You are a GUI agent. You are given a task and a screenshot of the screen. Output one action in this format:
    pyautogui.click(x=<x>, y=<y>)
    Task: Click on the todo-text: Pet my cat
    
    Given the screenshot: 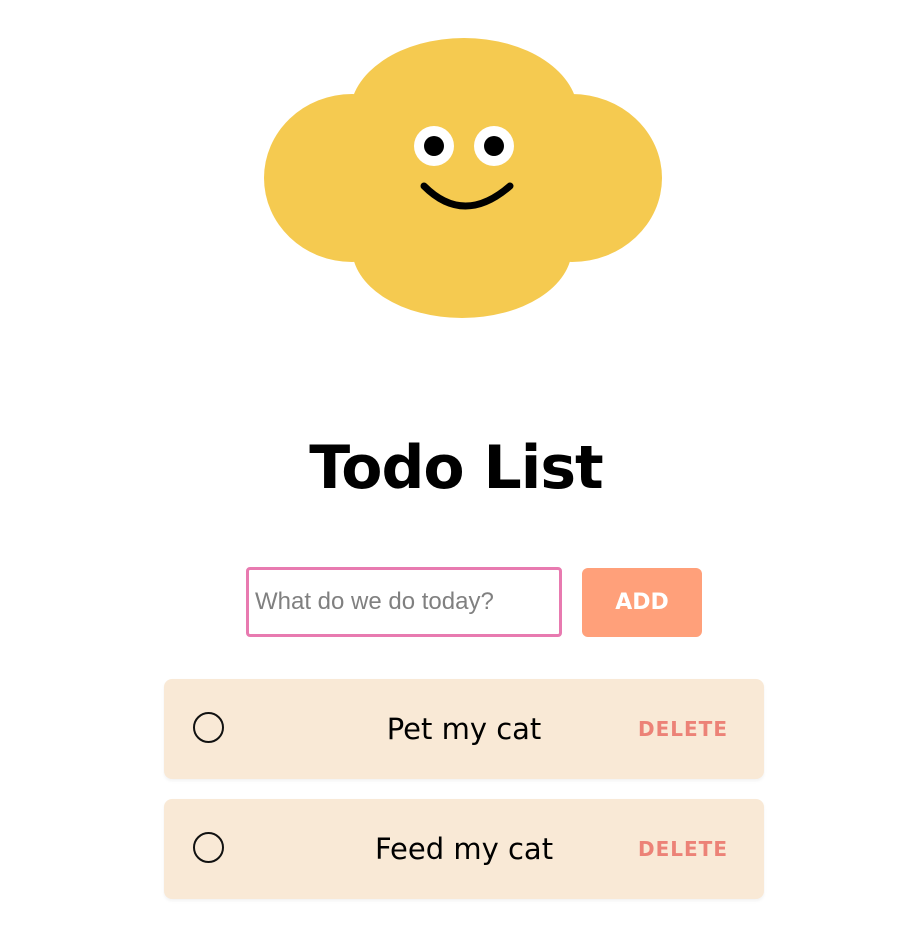 What is the action you would take?
    pyautogui.click(x=464, y=729)
    